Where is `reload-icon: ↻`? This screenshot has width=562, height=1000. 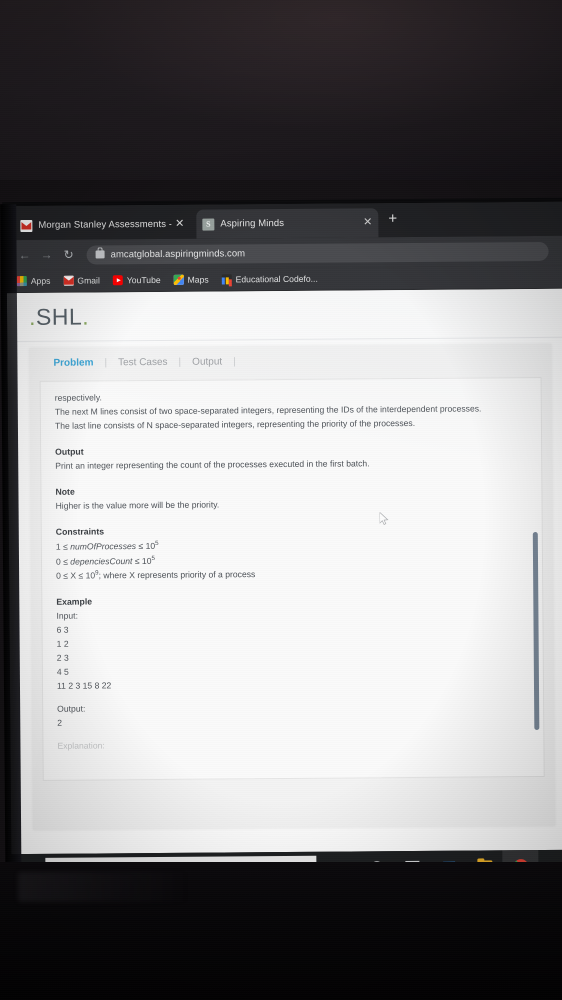 reload-icon: ↻ is located at coordinates (69, 255).